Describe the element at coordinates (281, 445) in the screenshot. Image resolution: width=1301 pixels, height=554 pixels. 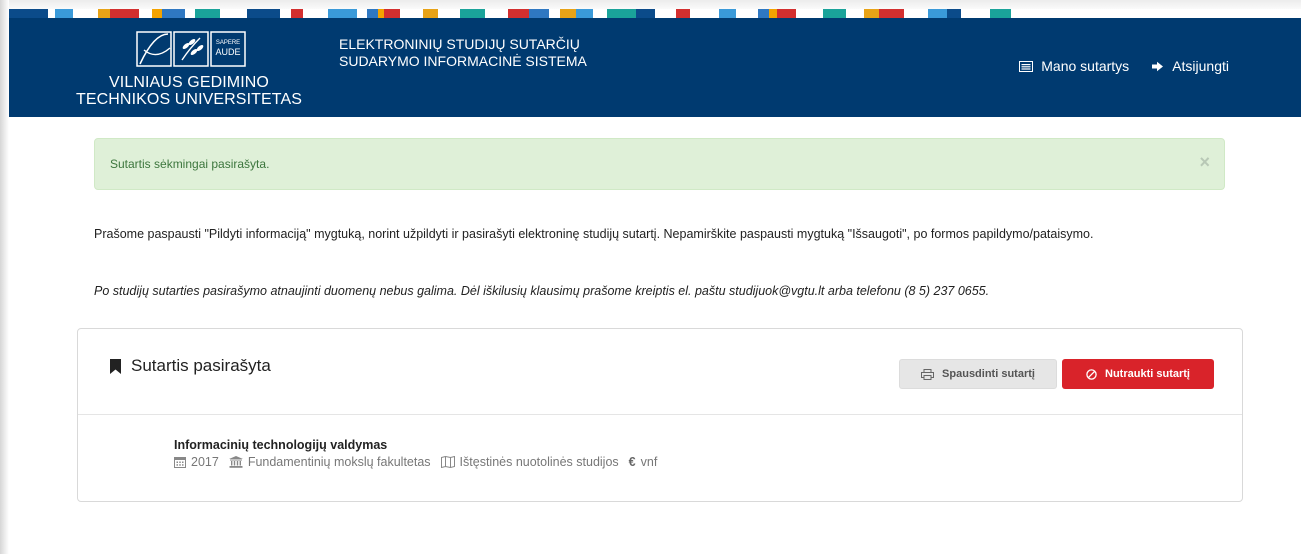
I see `study-program-name: Informacinių technologijų valdymas` at that location.